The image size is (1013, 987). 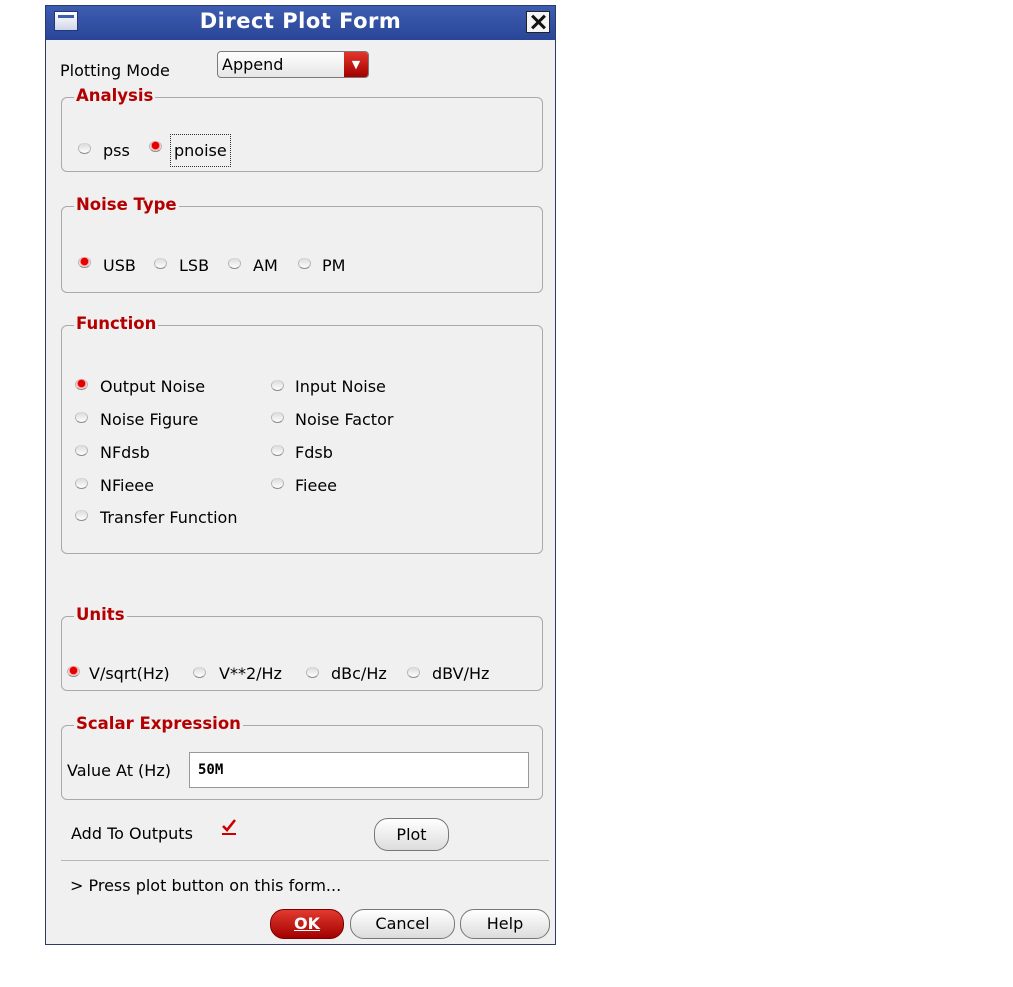 I want to click on radio-dbc-hz, so click(x=312, y=672).